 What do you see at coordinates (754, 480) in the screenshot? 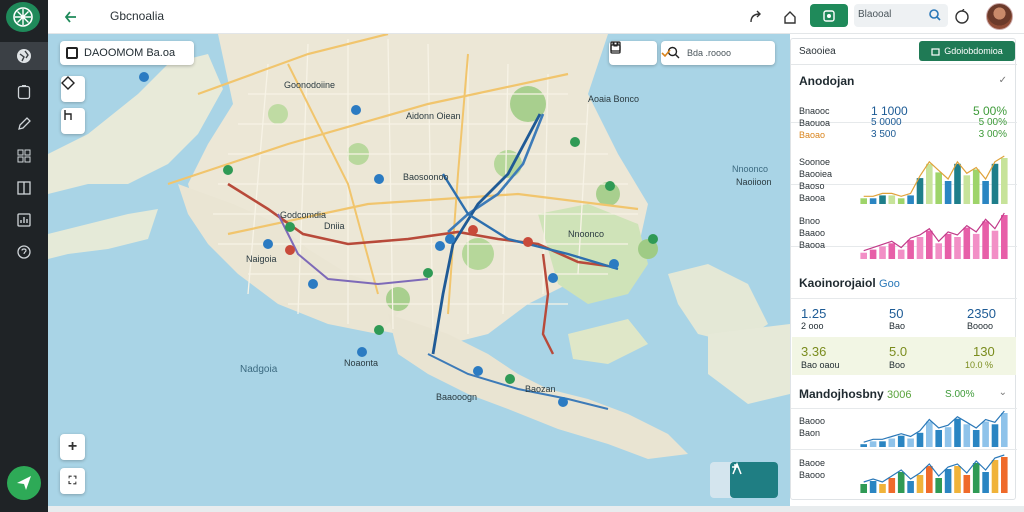
I see `map-nav-button` at bounding box center [754, 480].